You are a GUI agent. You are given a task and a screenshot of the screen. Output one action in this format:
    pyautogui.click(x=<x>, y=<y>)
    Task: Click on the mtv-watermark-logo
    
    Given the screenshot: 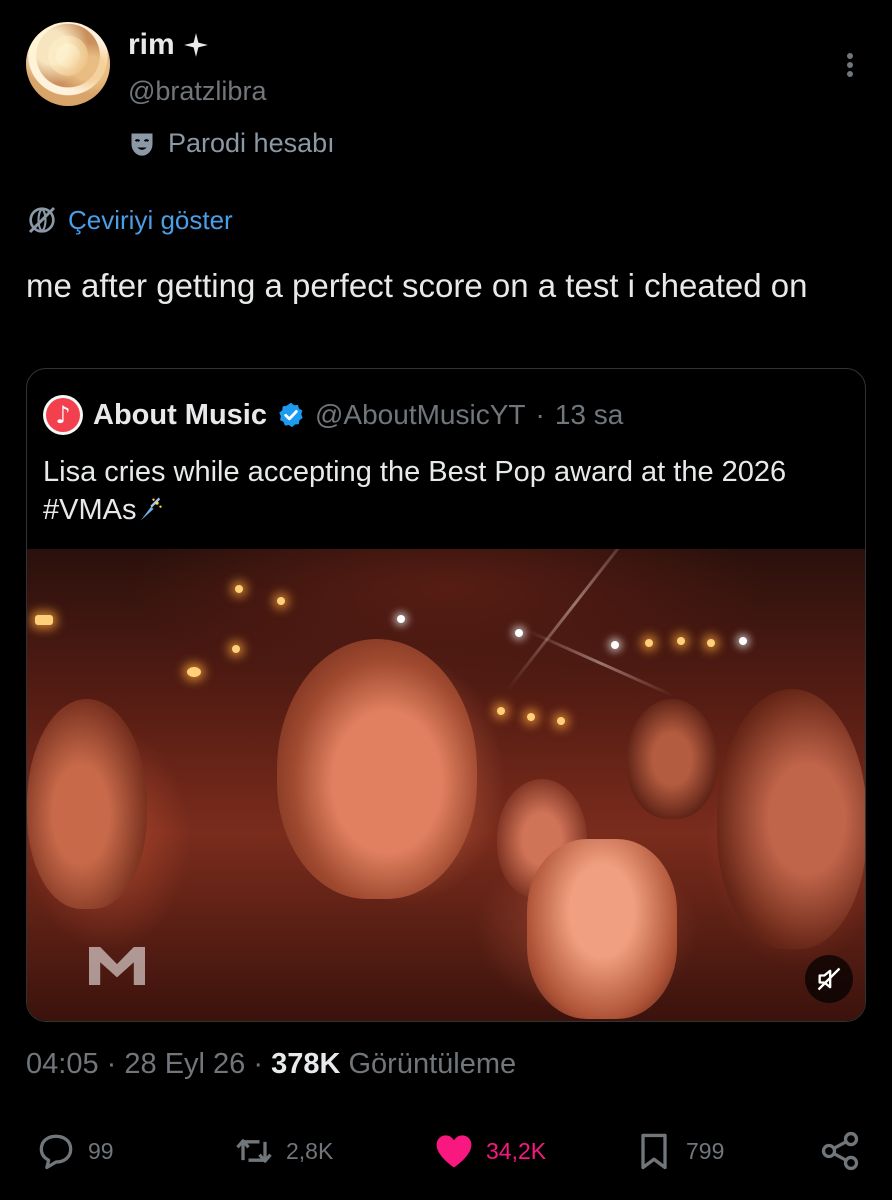 What is the action you would take?
    pyautogui.click(x=117, y=966)
    